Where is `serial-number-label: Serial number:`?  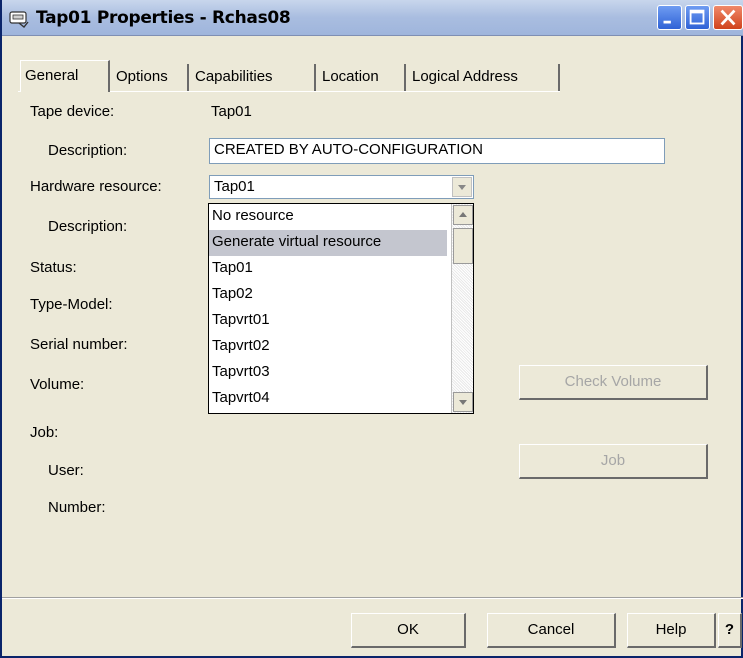 serial-number-label: Serial number: is located at coordinates (79, 344).